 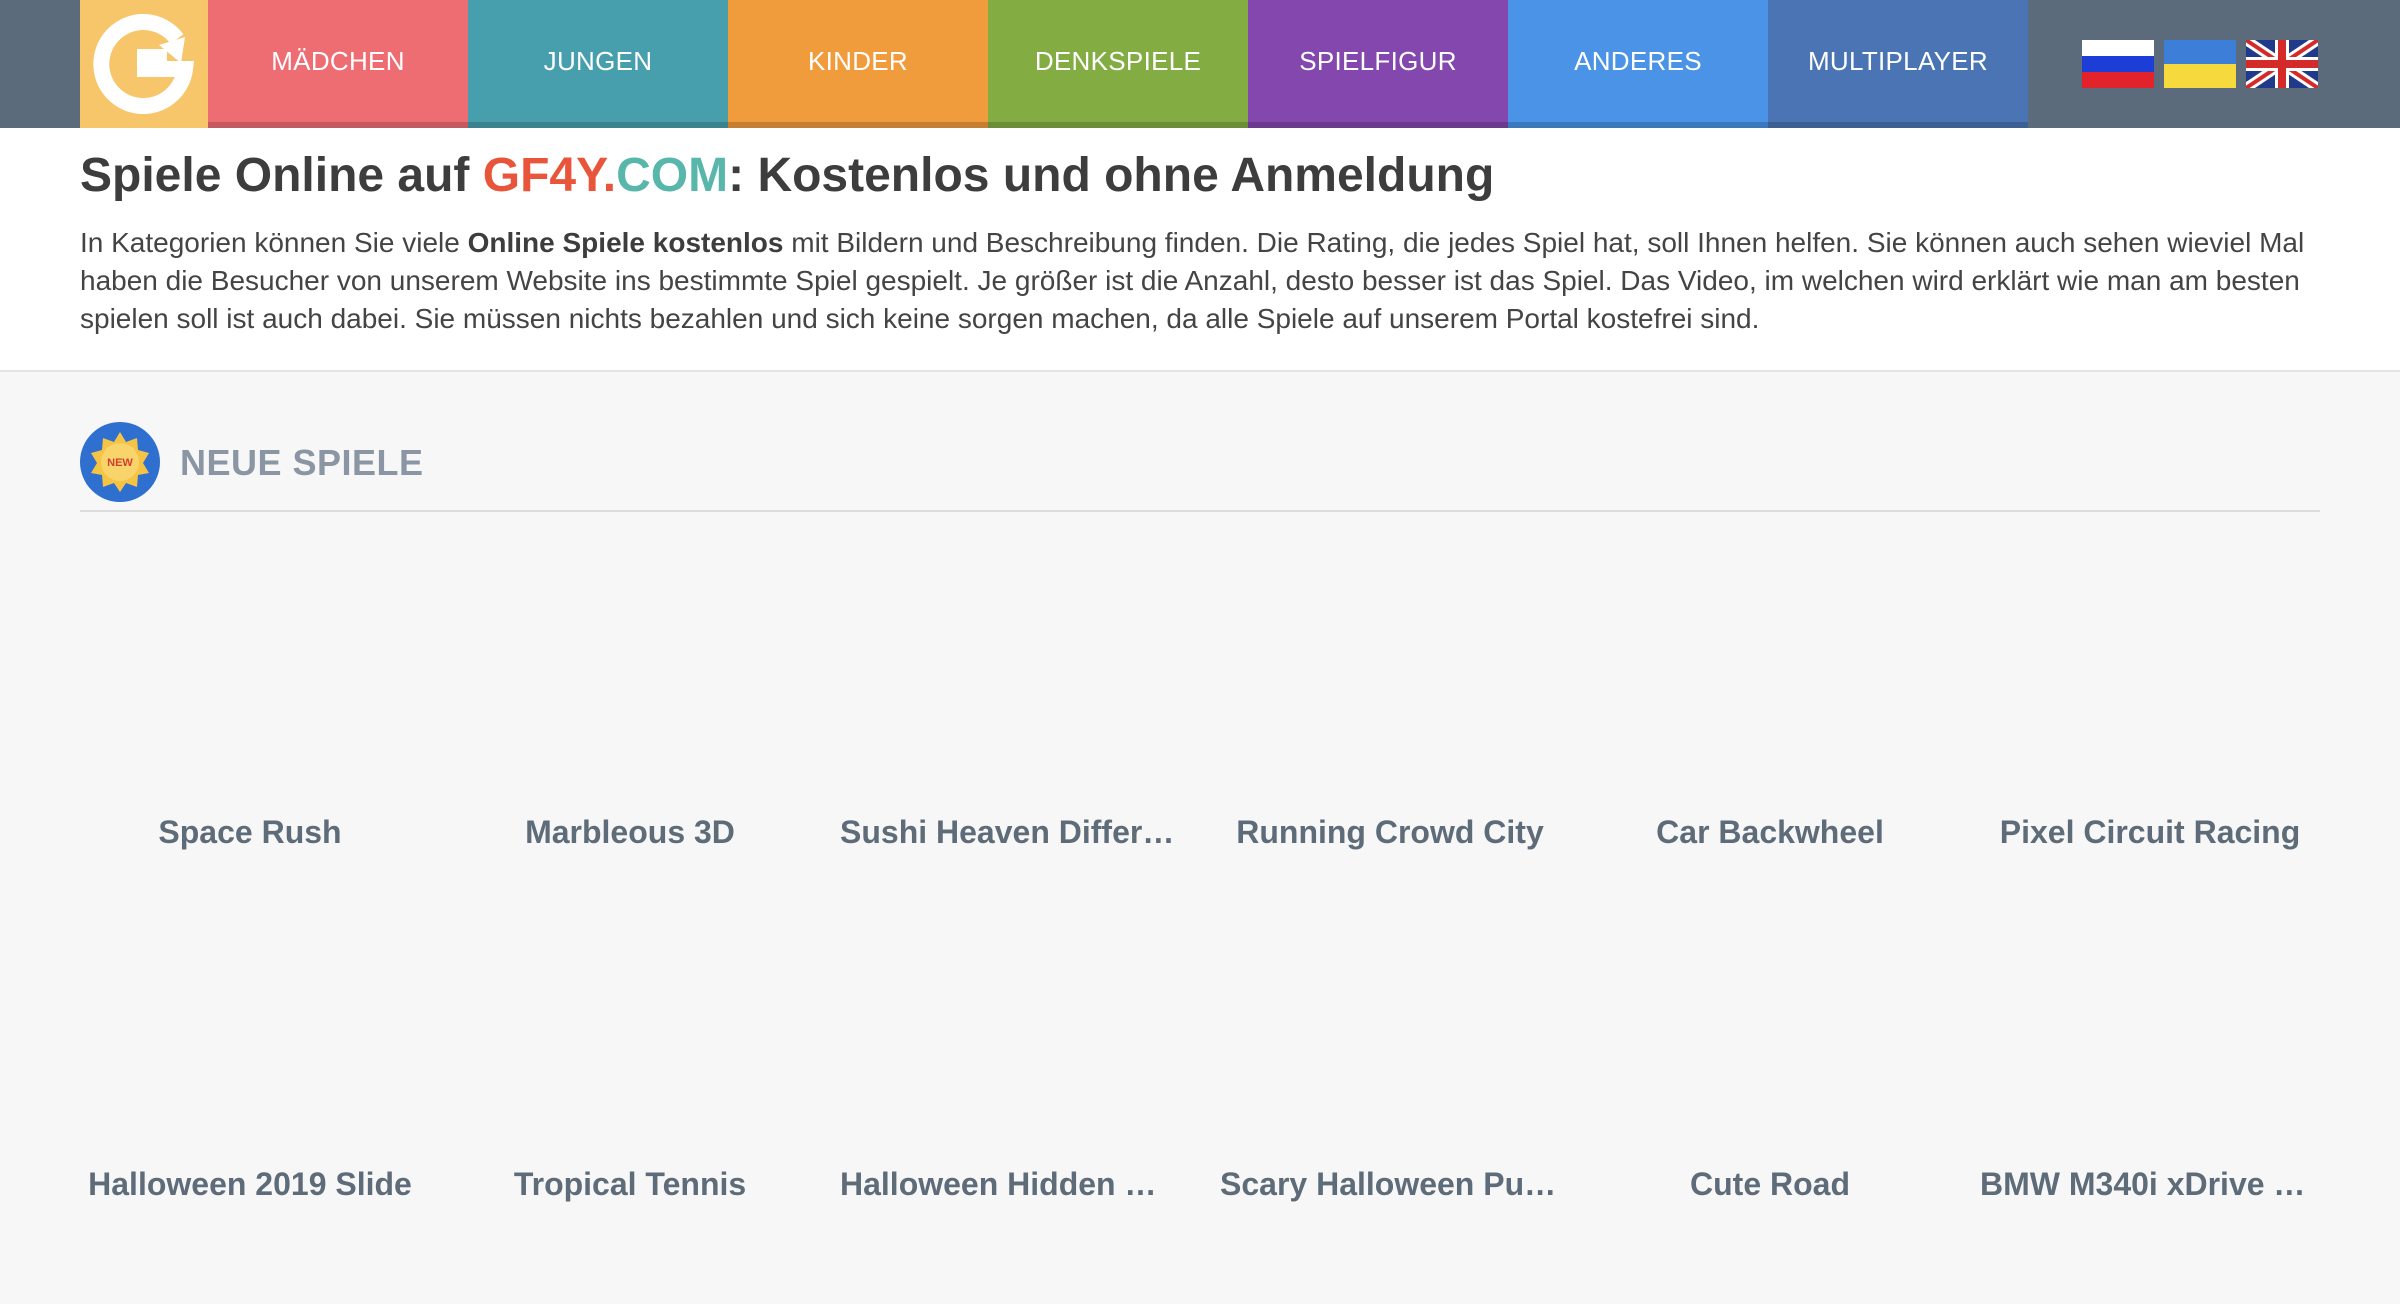 I want to click on language-switcher, so click(x=2200, y=64).